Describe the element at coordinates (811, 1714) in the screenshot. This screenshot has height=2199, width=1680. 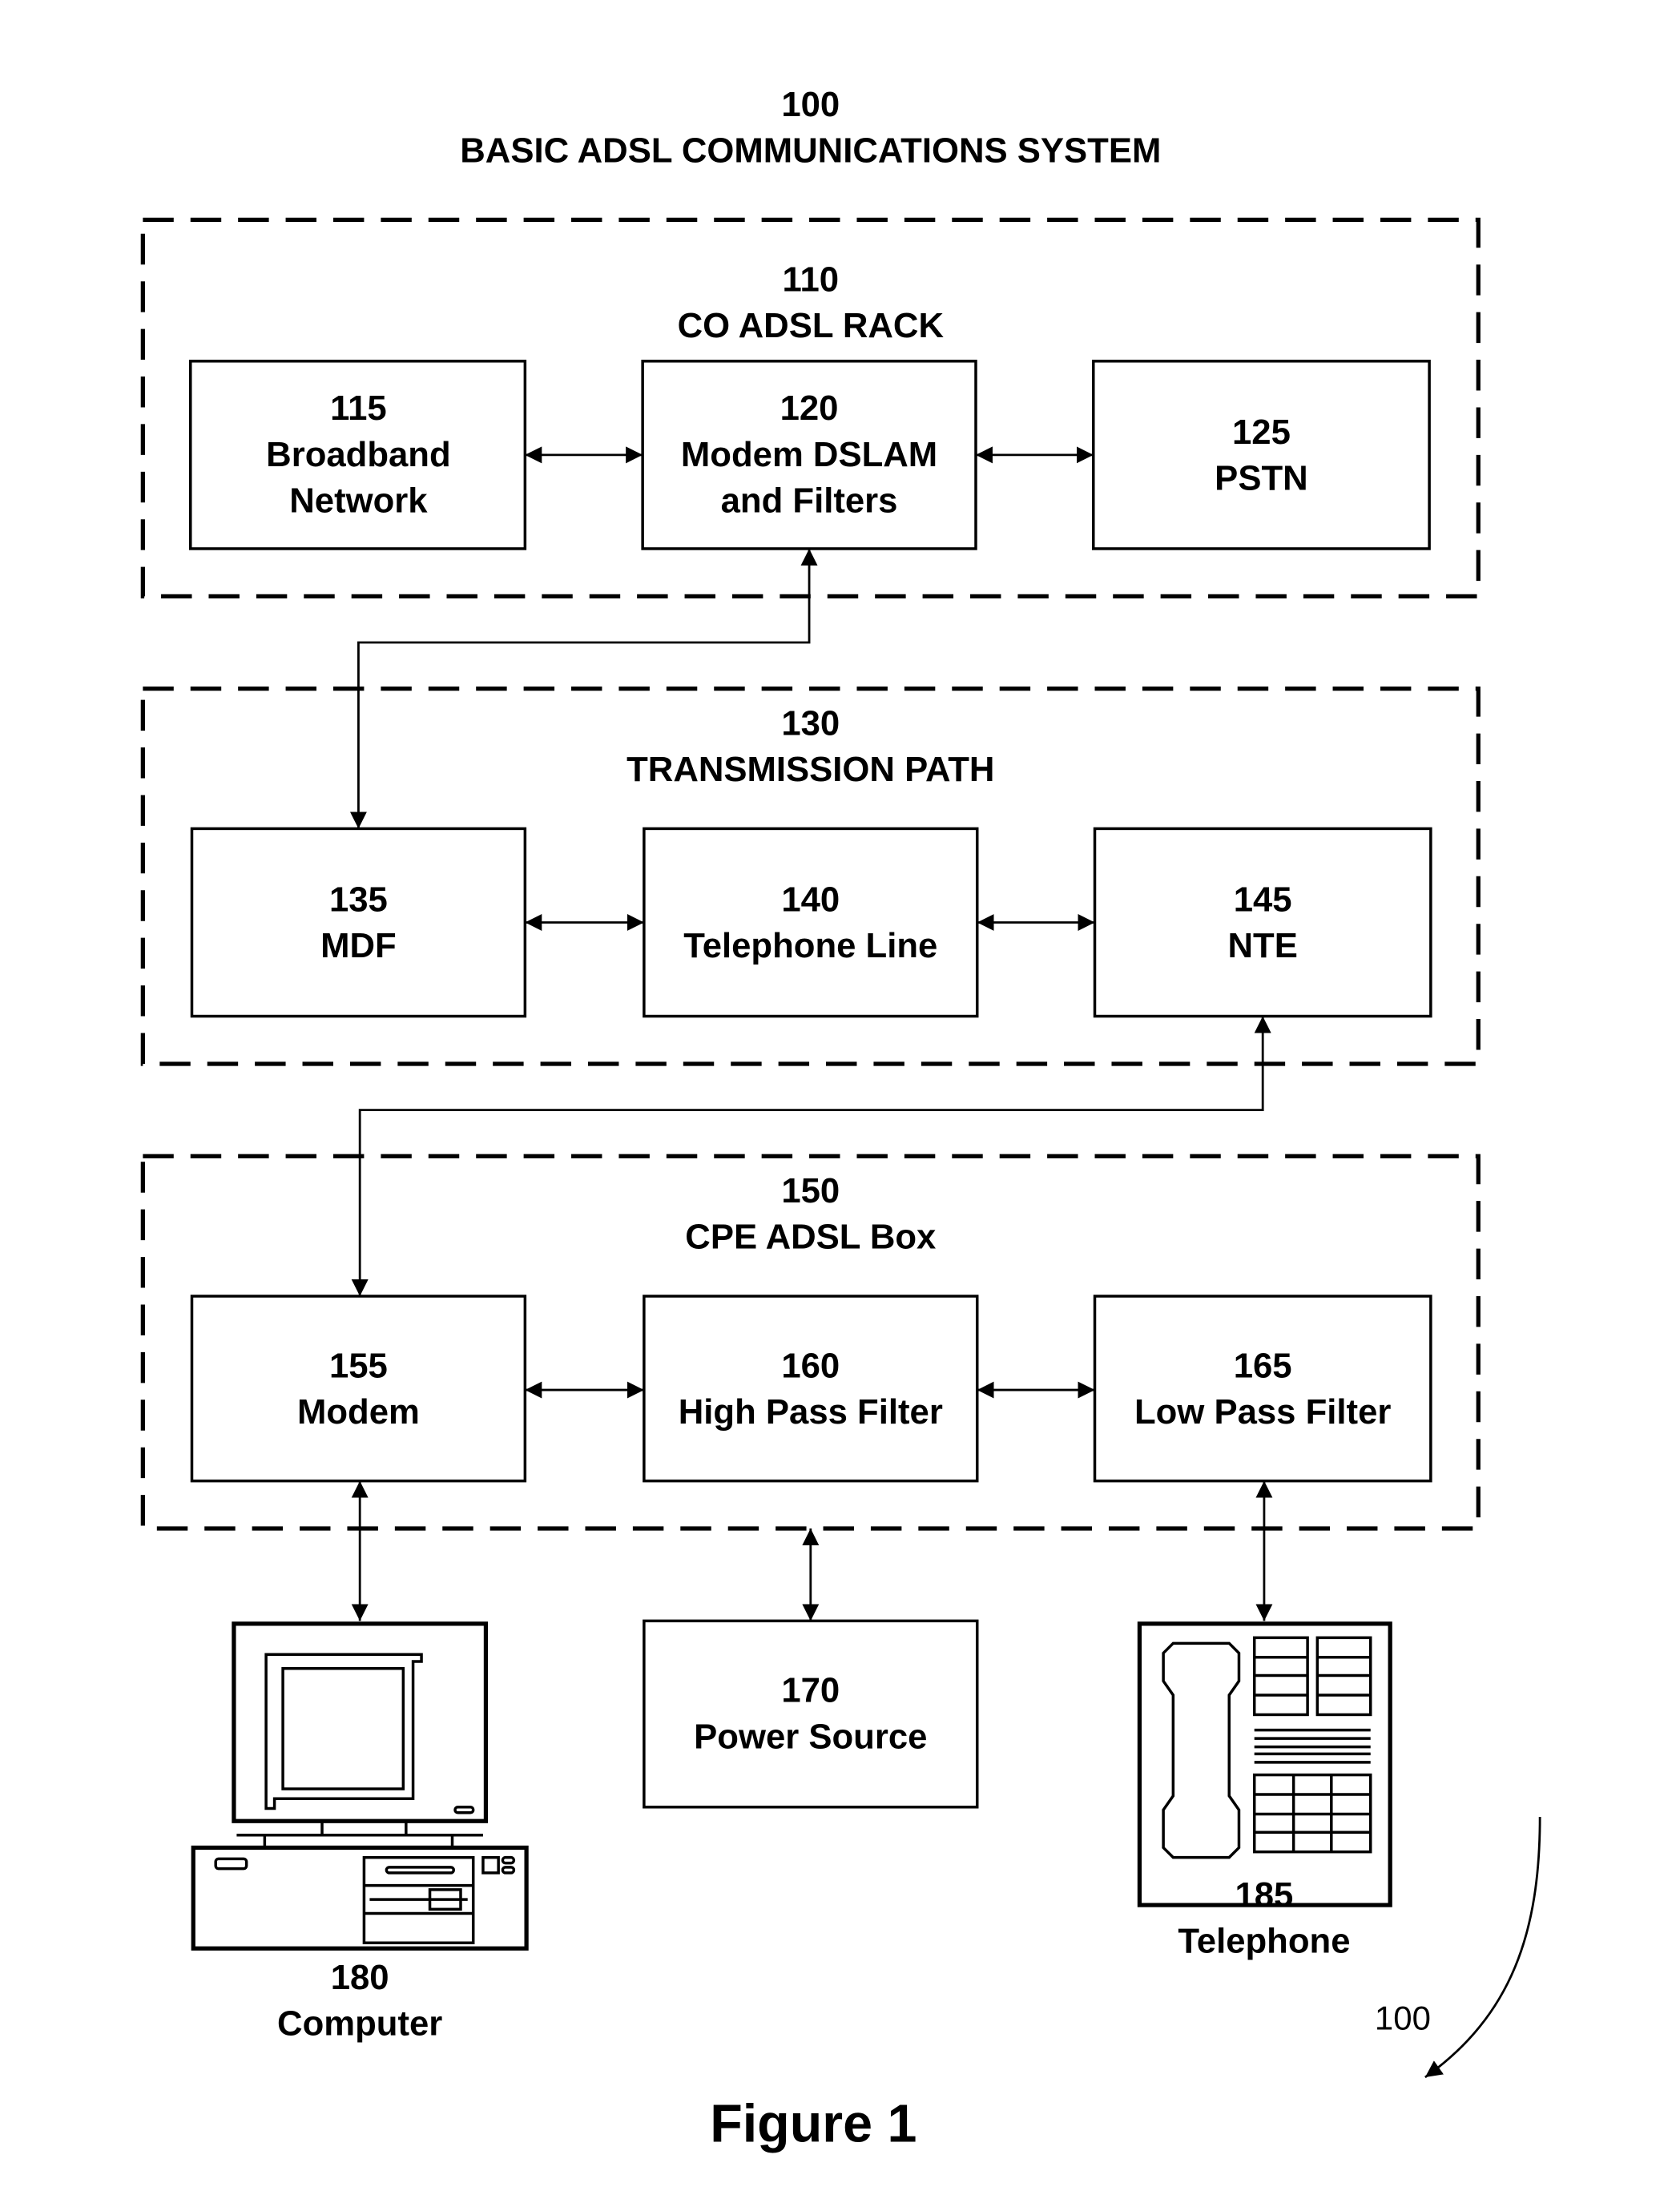
I see `block-power-source: 170 Power Source` at that location.